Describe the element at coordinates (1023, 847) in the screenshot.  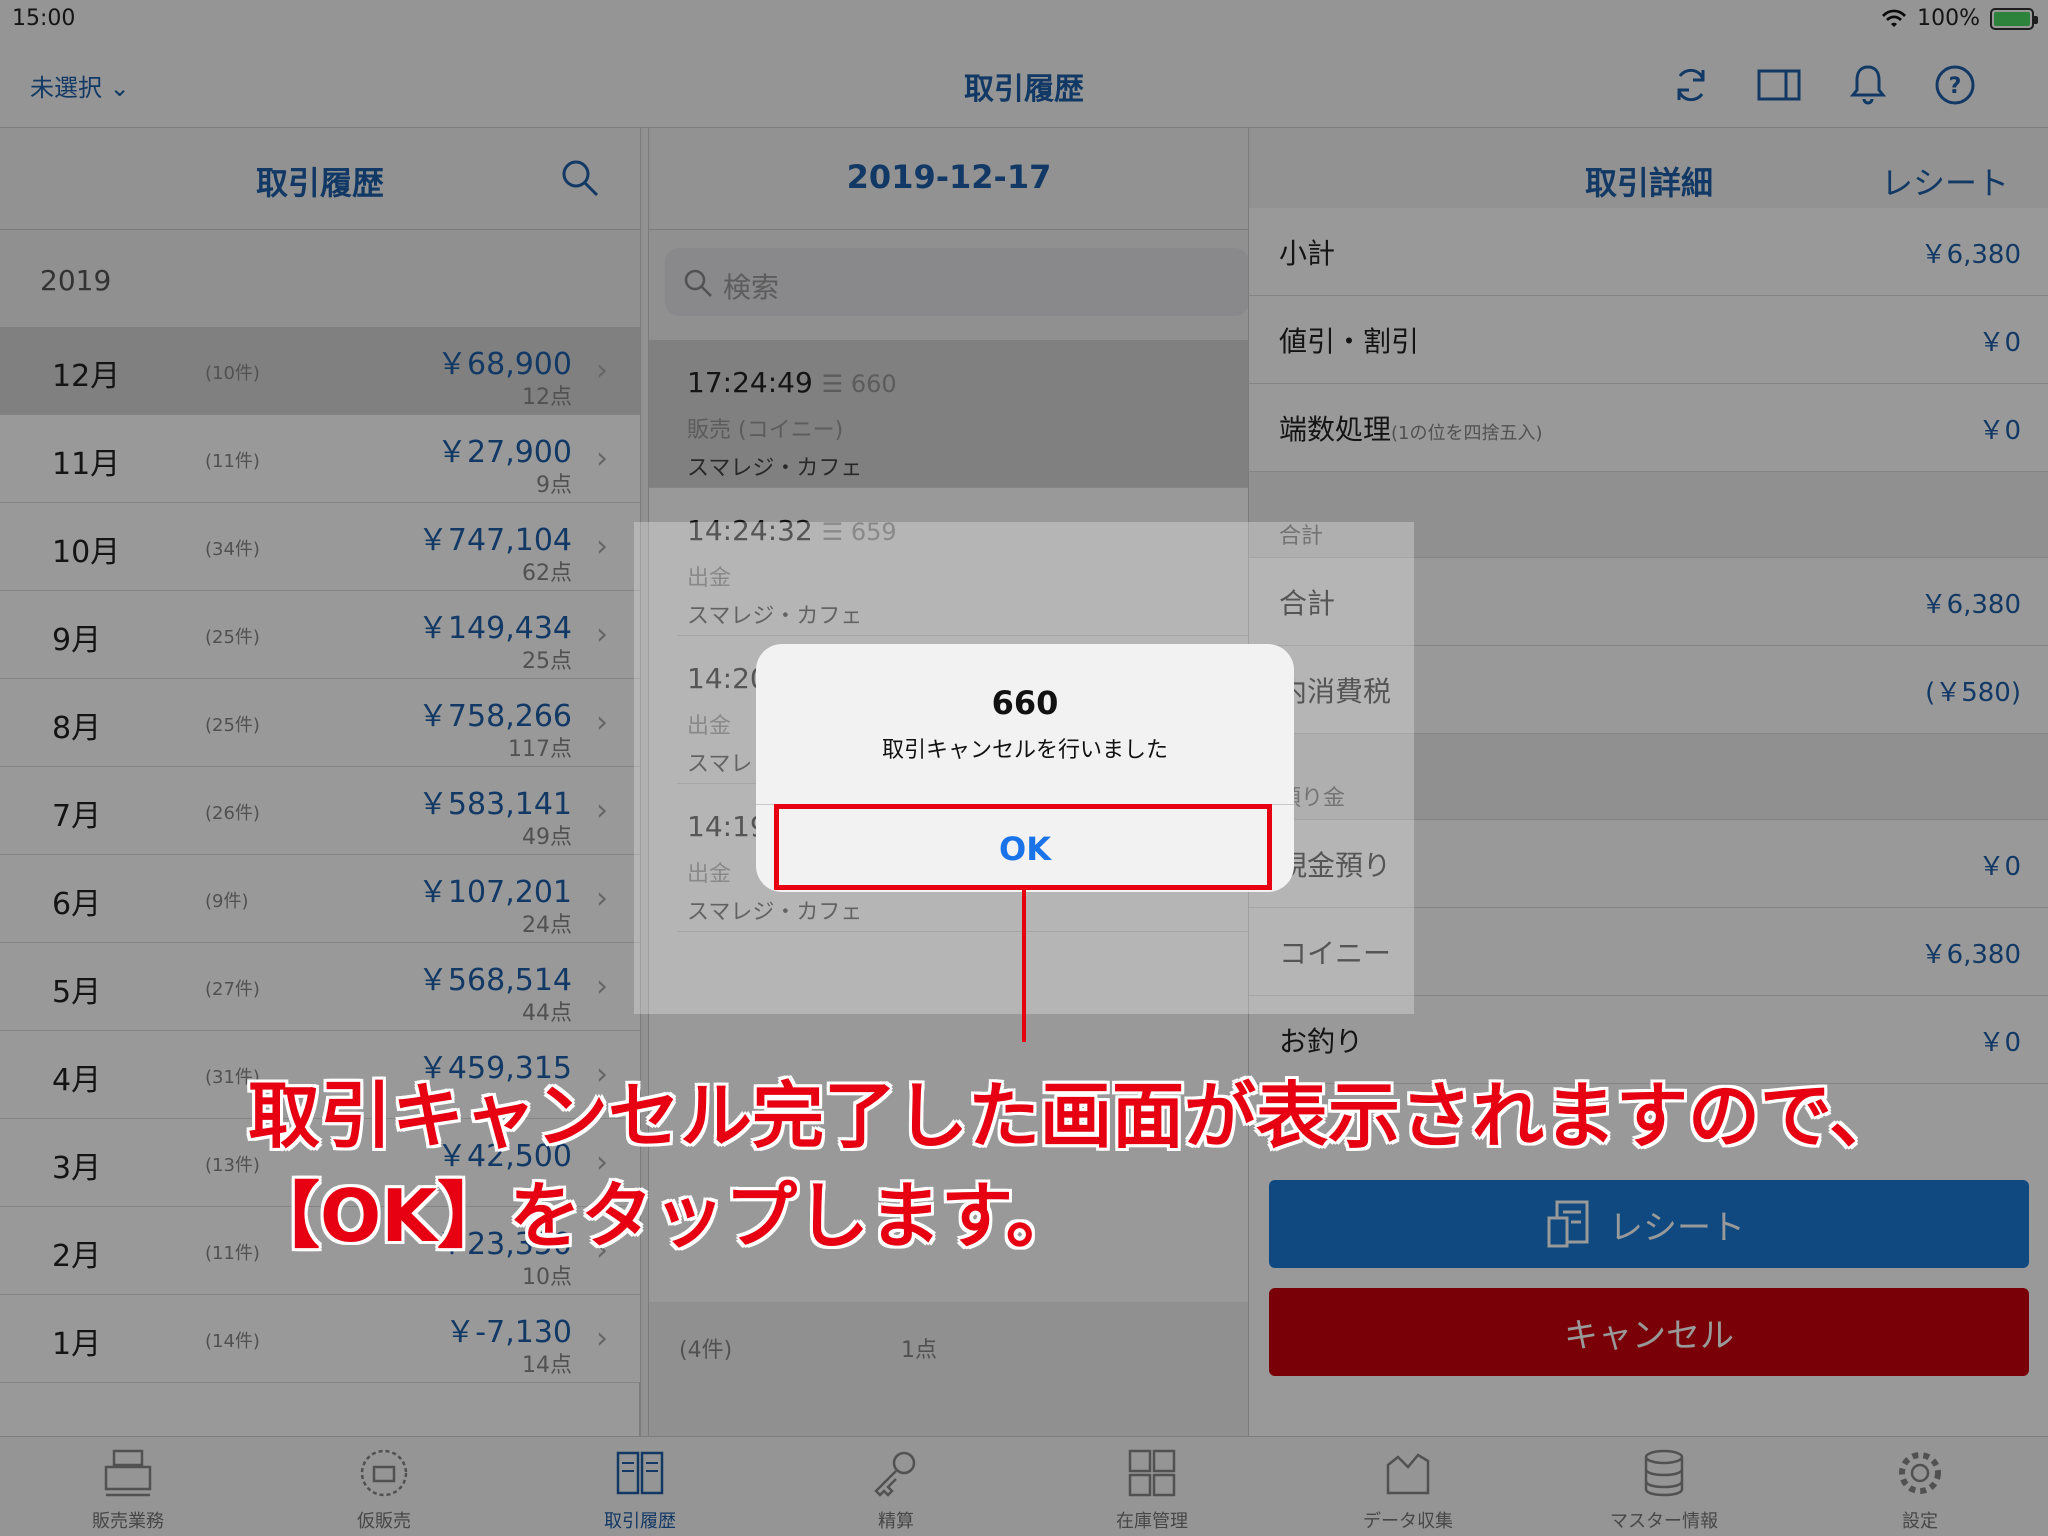
I see `ok-highlight-box` at that location.